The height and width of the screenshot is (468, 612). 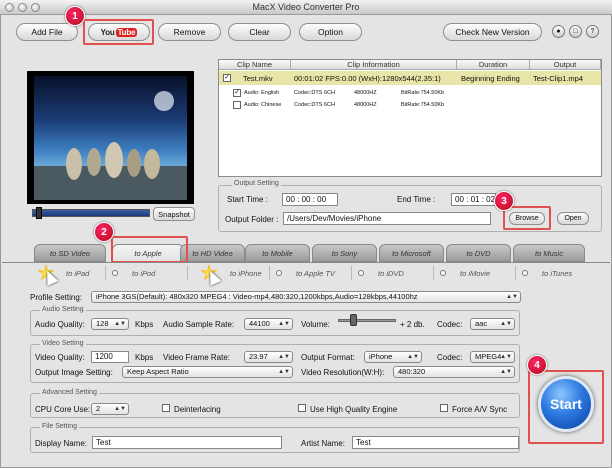 I want to click on tab-mobile: to Mobile, so click(x=277, y=253).